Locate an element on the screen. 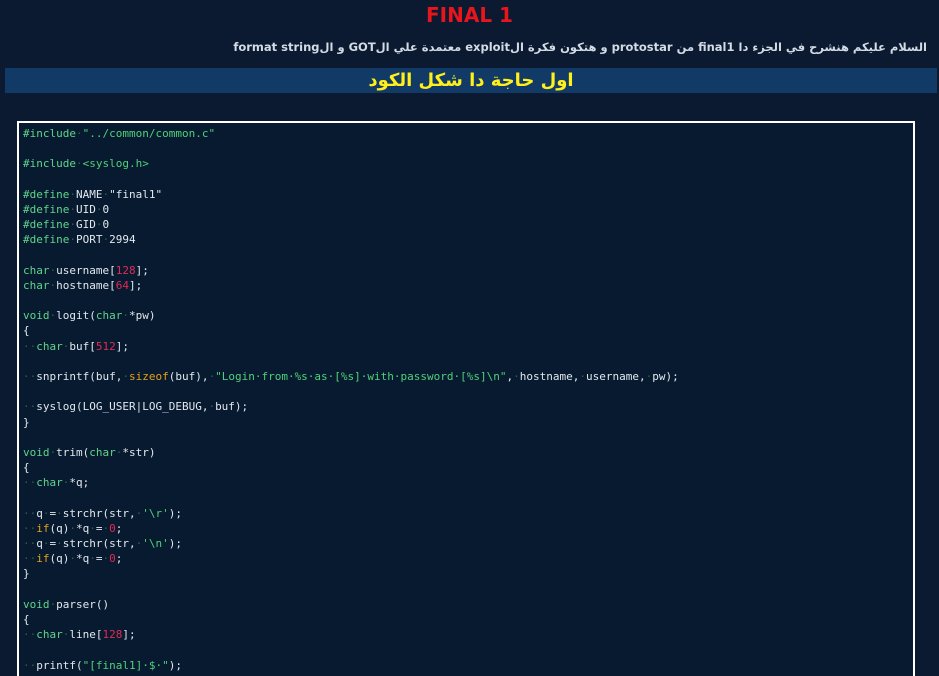 This screenshot has width=939, height=676. code-token: trim( is located at coordinates (73, 452).